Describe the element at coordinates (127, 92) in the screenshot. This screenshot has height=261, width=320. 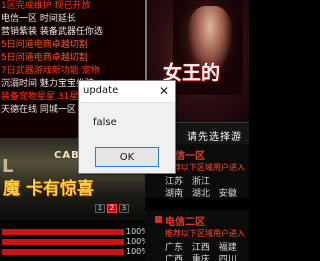
I see `dialog-titlebar: update ✕` at that location.